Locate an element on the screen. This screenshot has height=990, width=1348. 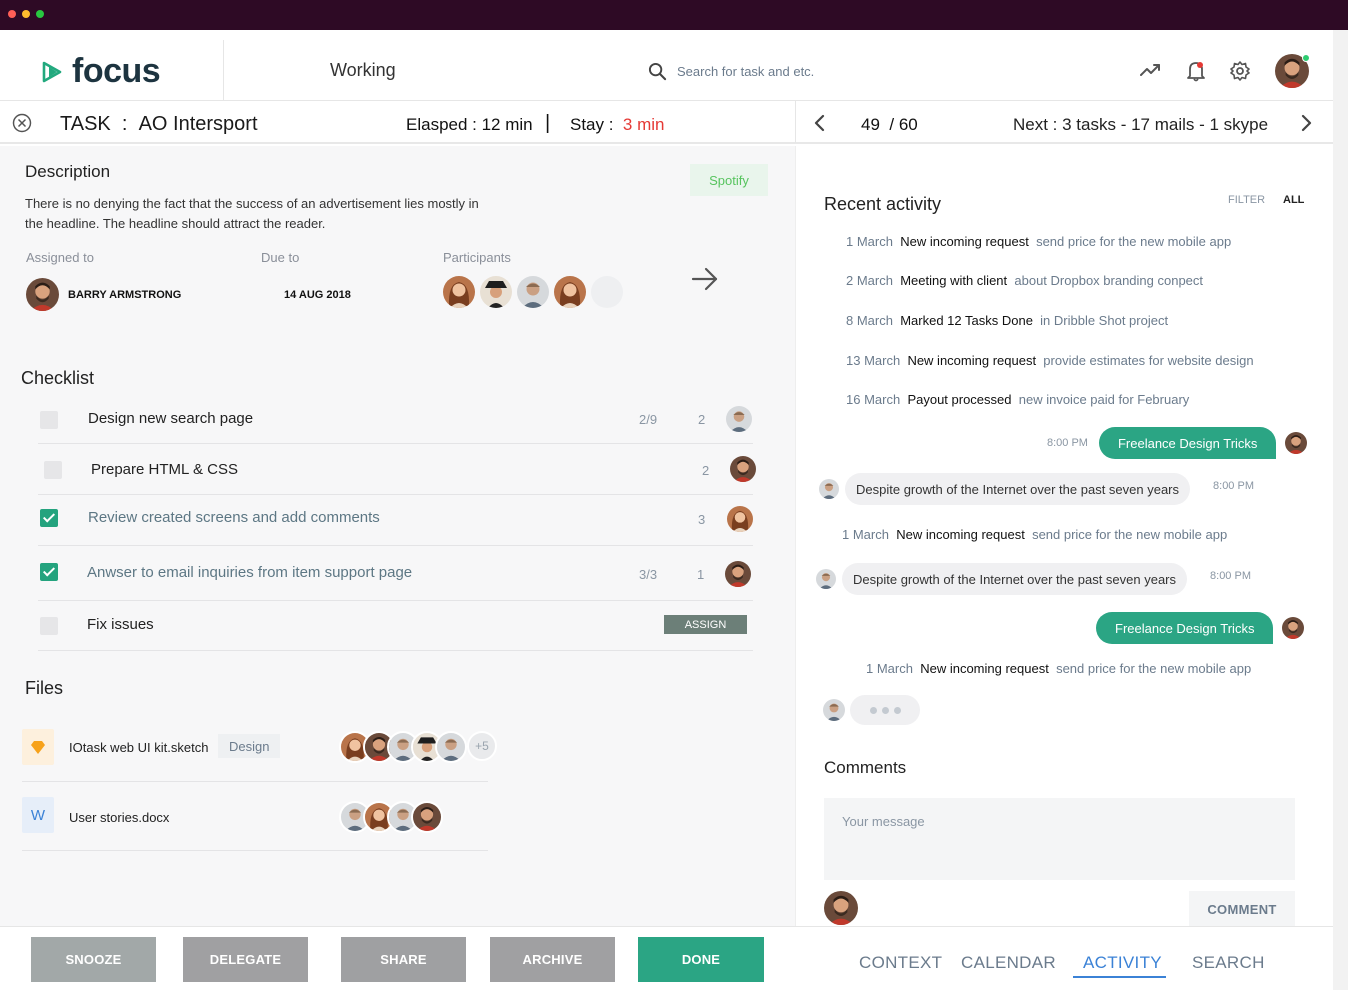
comment-input is located at coordinates (1059, 839).